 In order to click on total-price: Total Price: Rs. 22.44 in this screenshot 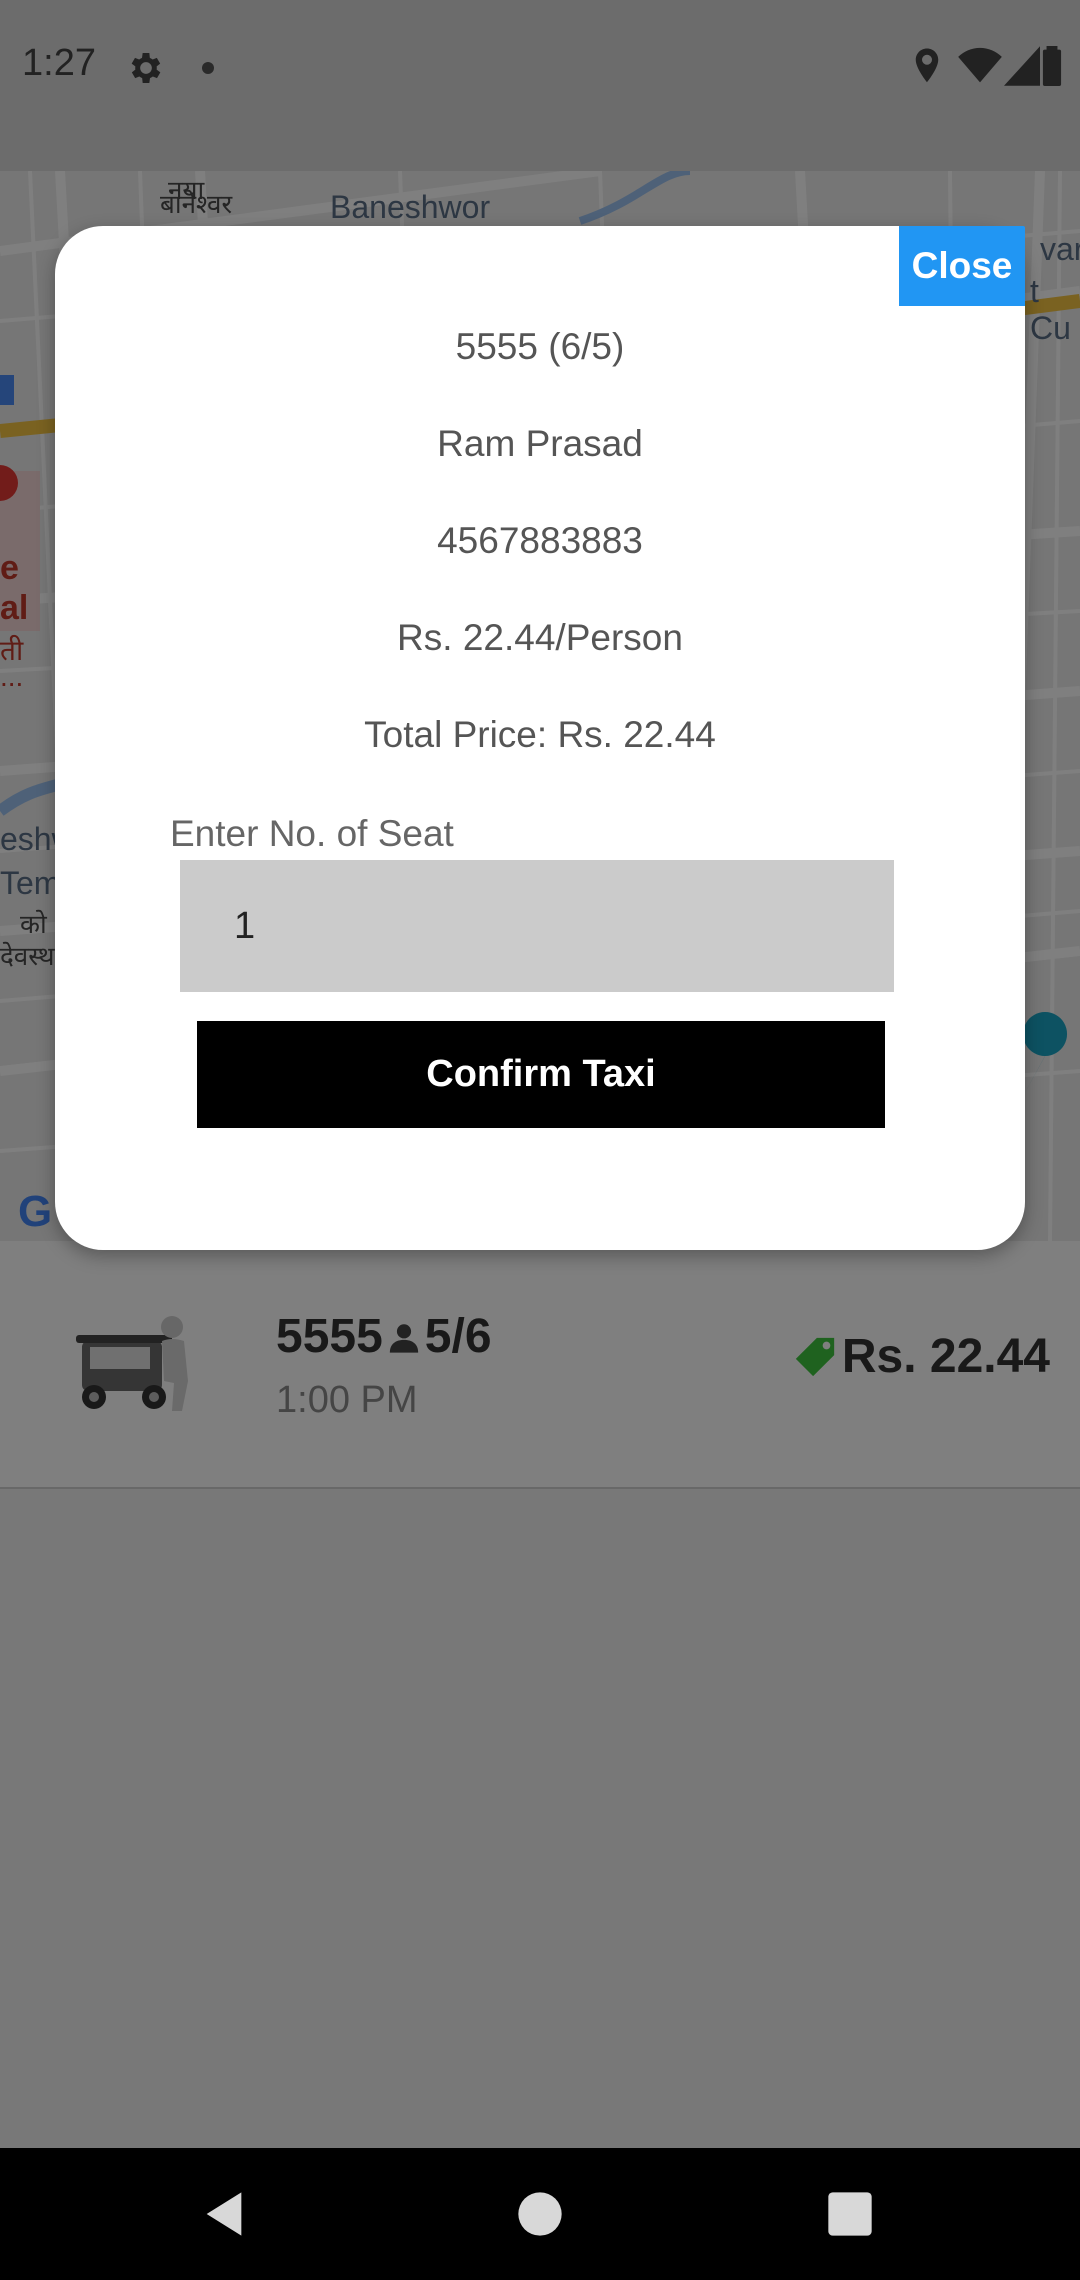, I will do `click(540, 734)`.